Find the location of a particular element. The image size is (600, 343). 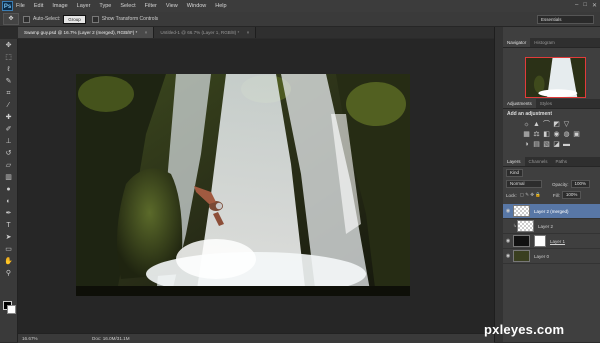

color-lookup-icon: ▣ is located at coordinates (576, 134).